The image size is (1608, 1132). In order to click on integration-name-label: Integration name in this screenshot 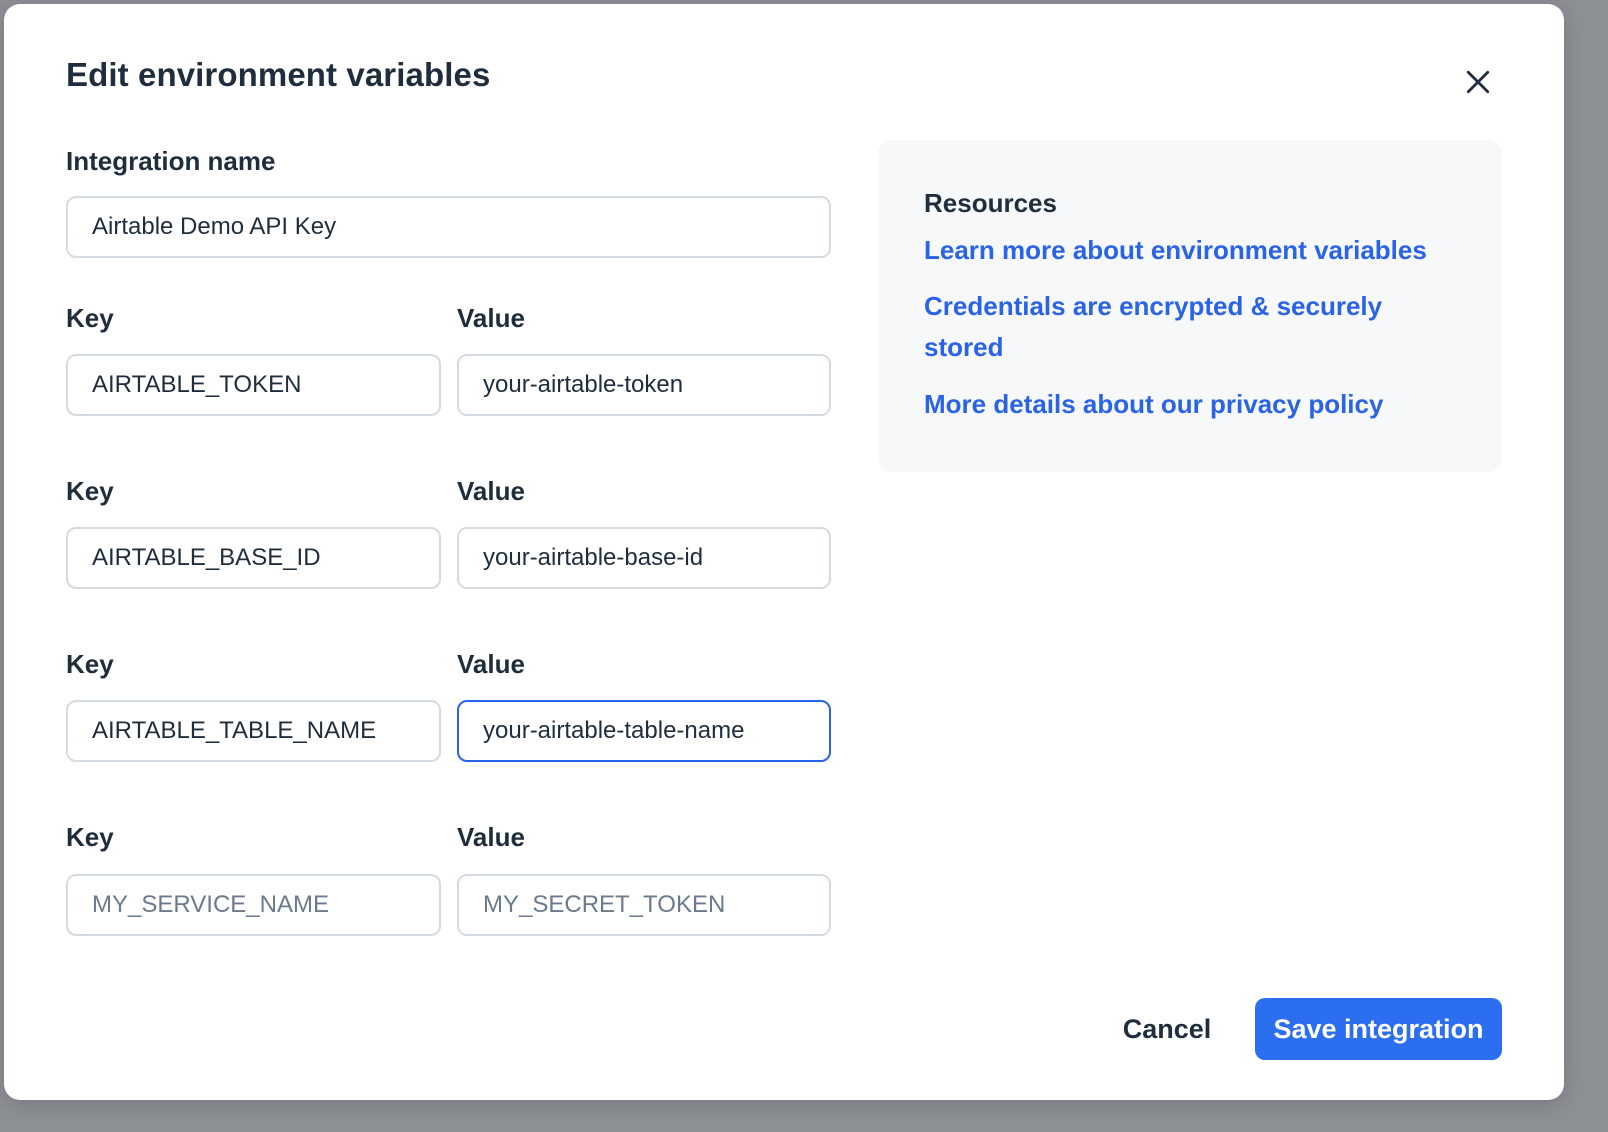, I will do `click(171, 161)`.